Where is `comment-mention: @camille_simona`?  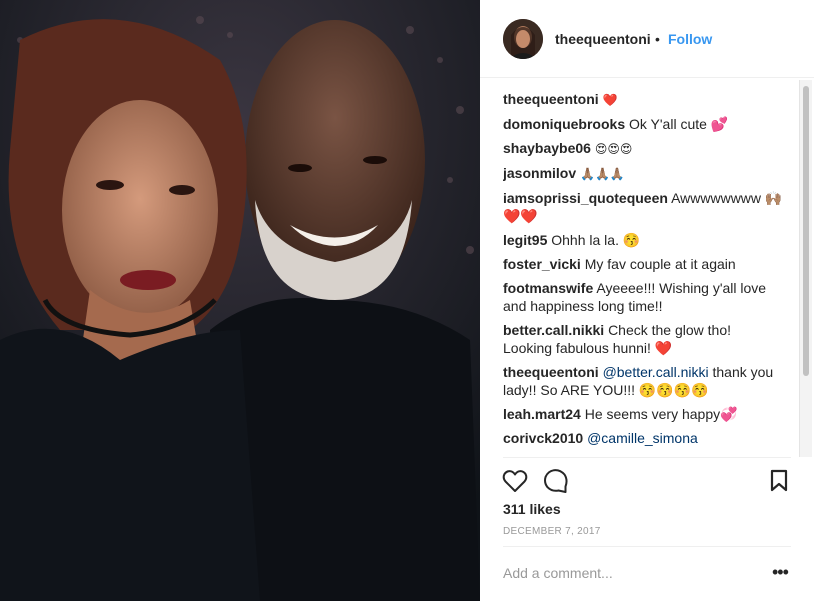 comment-mention: @camille_simona is located at coordinates (642, 438).